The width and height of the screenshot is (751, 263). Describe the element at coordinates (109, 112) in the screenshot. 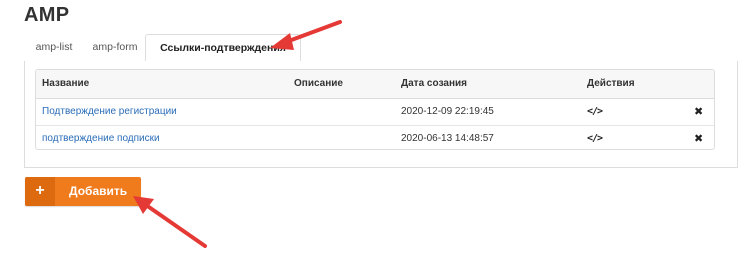

I see `row-name-link: Подтверждение регистрации` at that location.